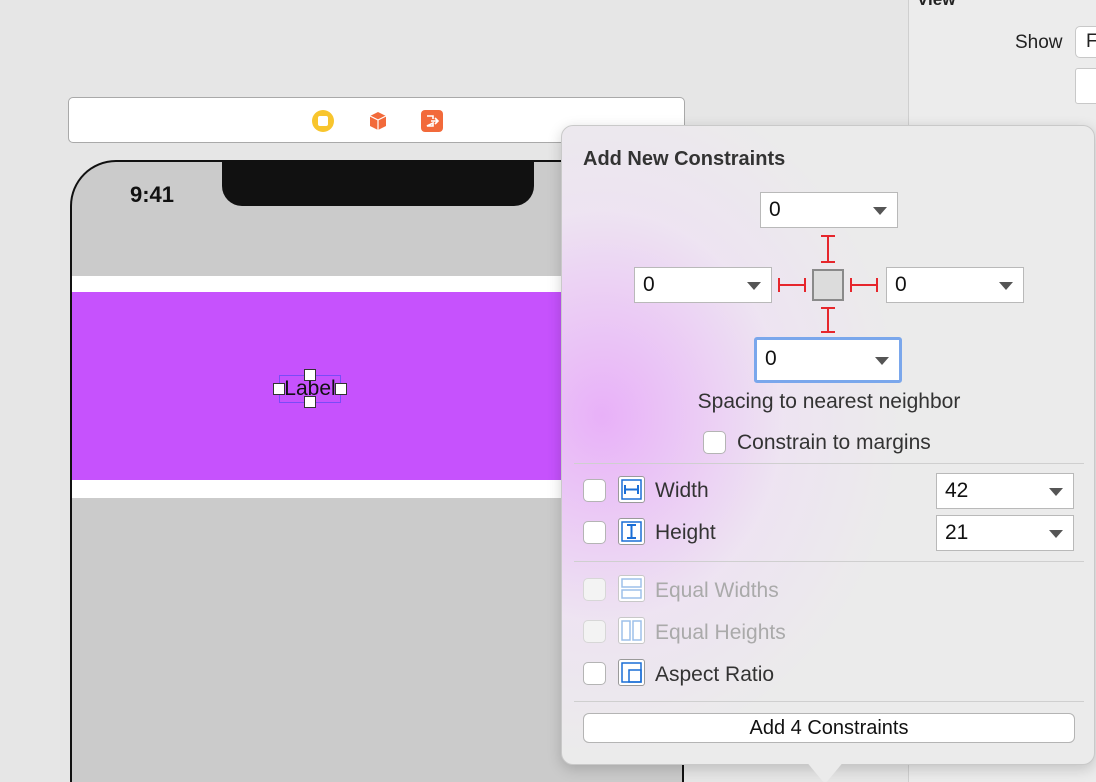 The height and width of the screenshot is (782, 1096). I want to click on constrain-margins-label: Constrain to margins, so click(834, 442).